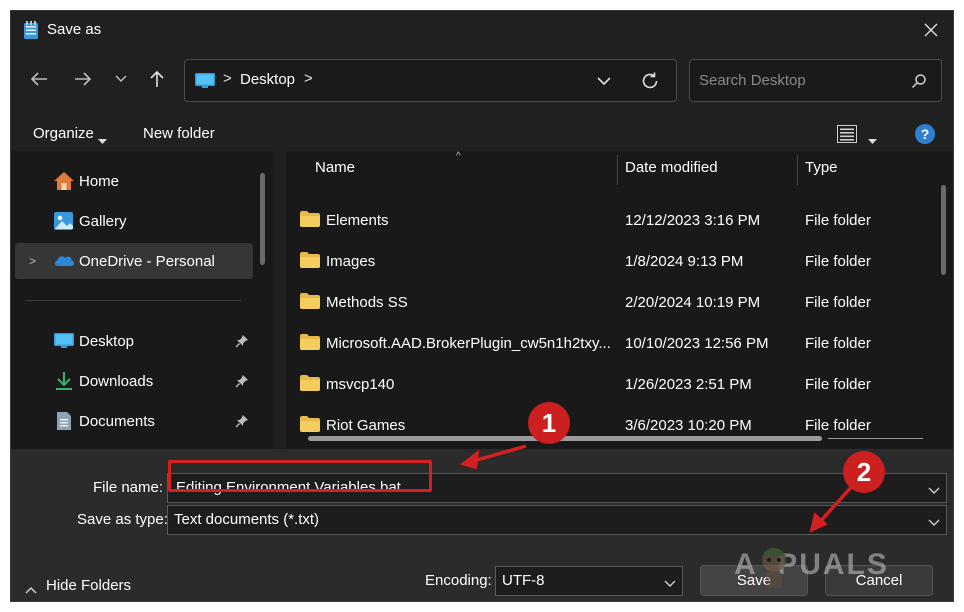 This screenshot has width=964, height=612. Describe the element at coordinates (875, 438) in the screenshot. I see `scroll-track` at that location.